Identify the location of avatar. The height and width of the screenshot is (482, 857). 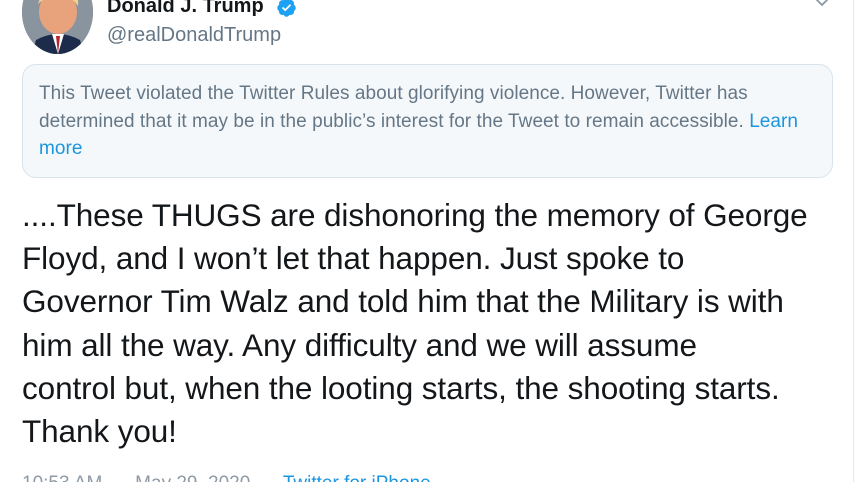
(57, 27).